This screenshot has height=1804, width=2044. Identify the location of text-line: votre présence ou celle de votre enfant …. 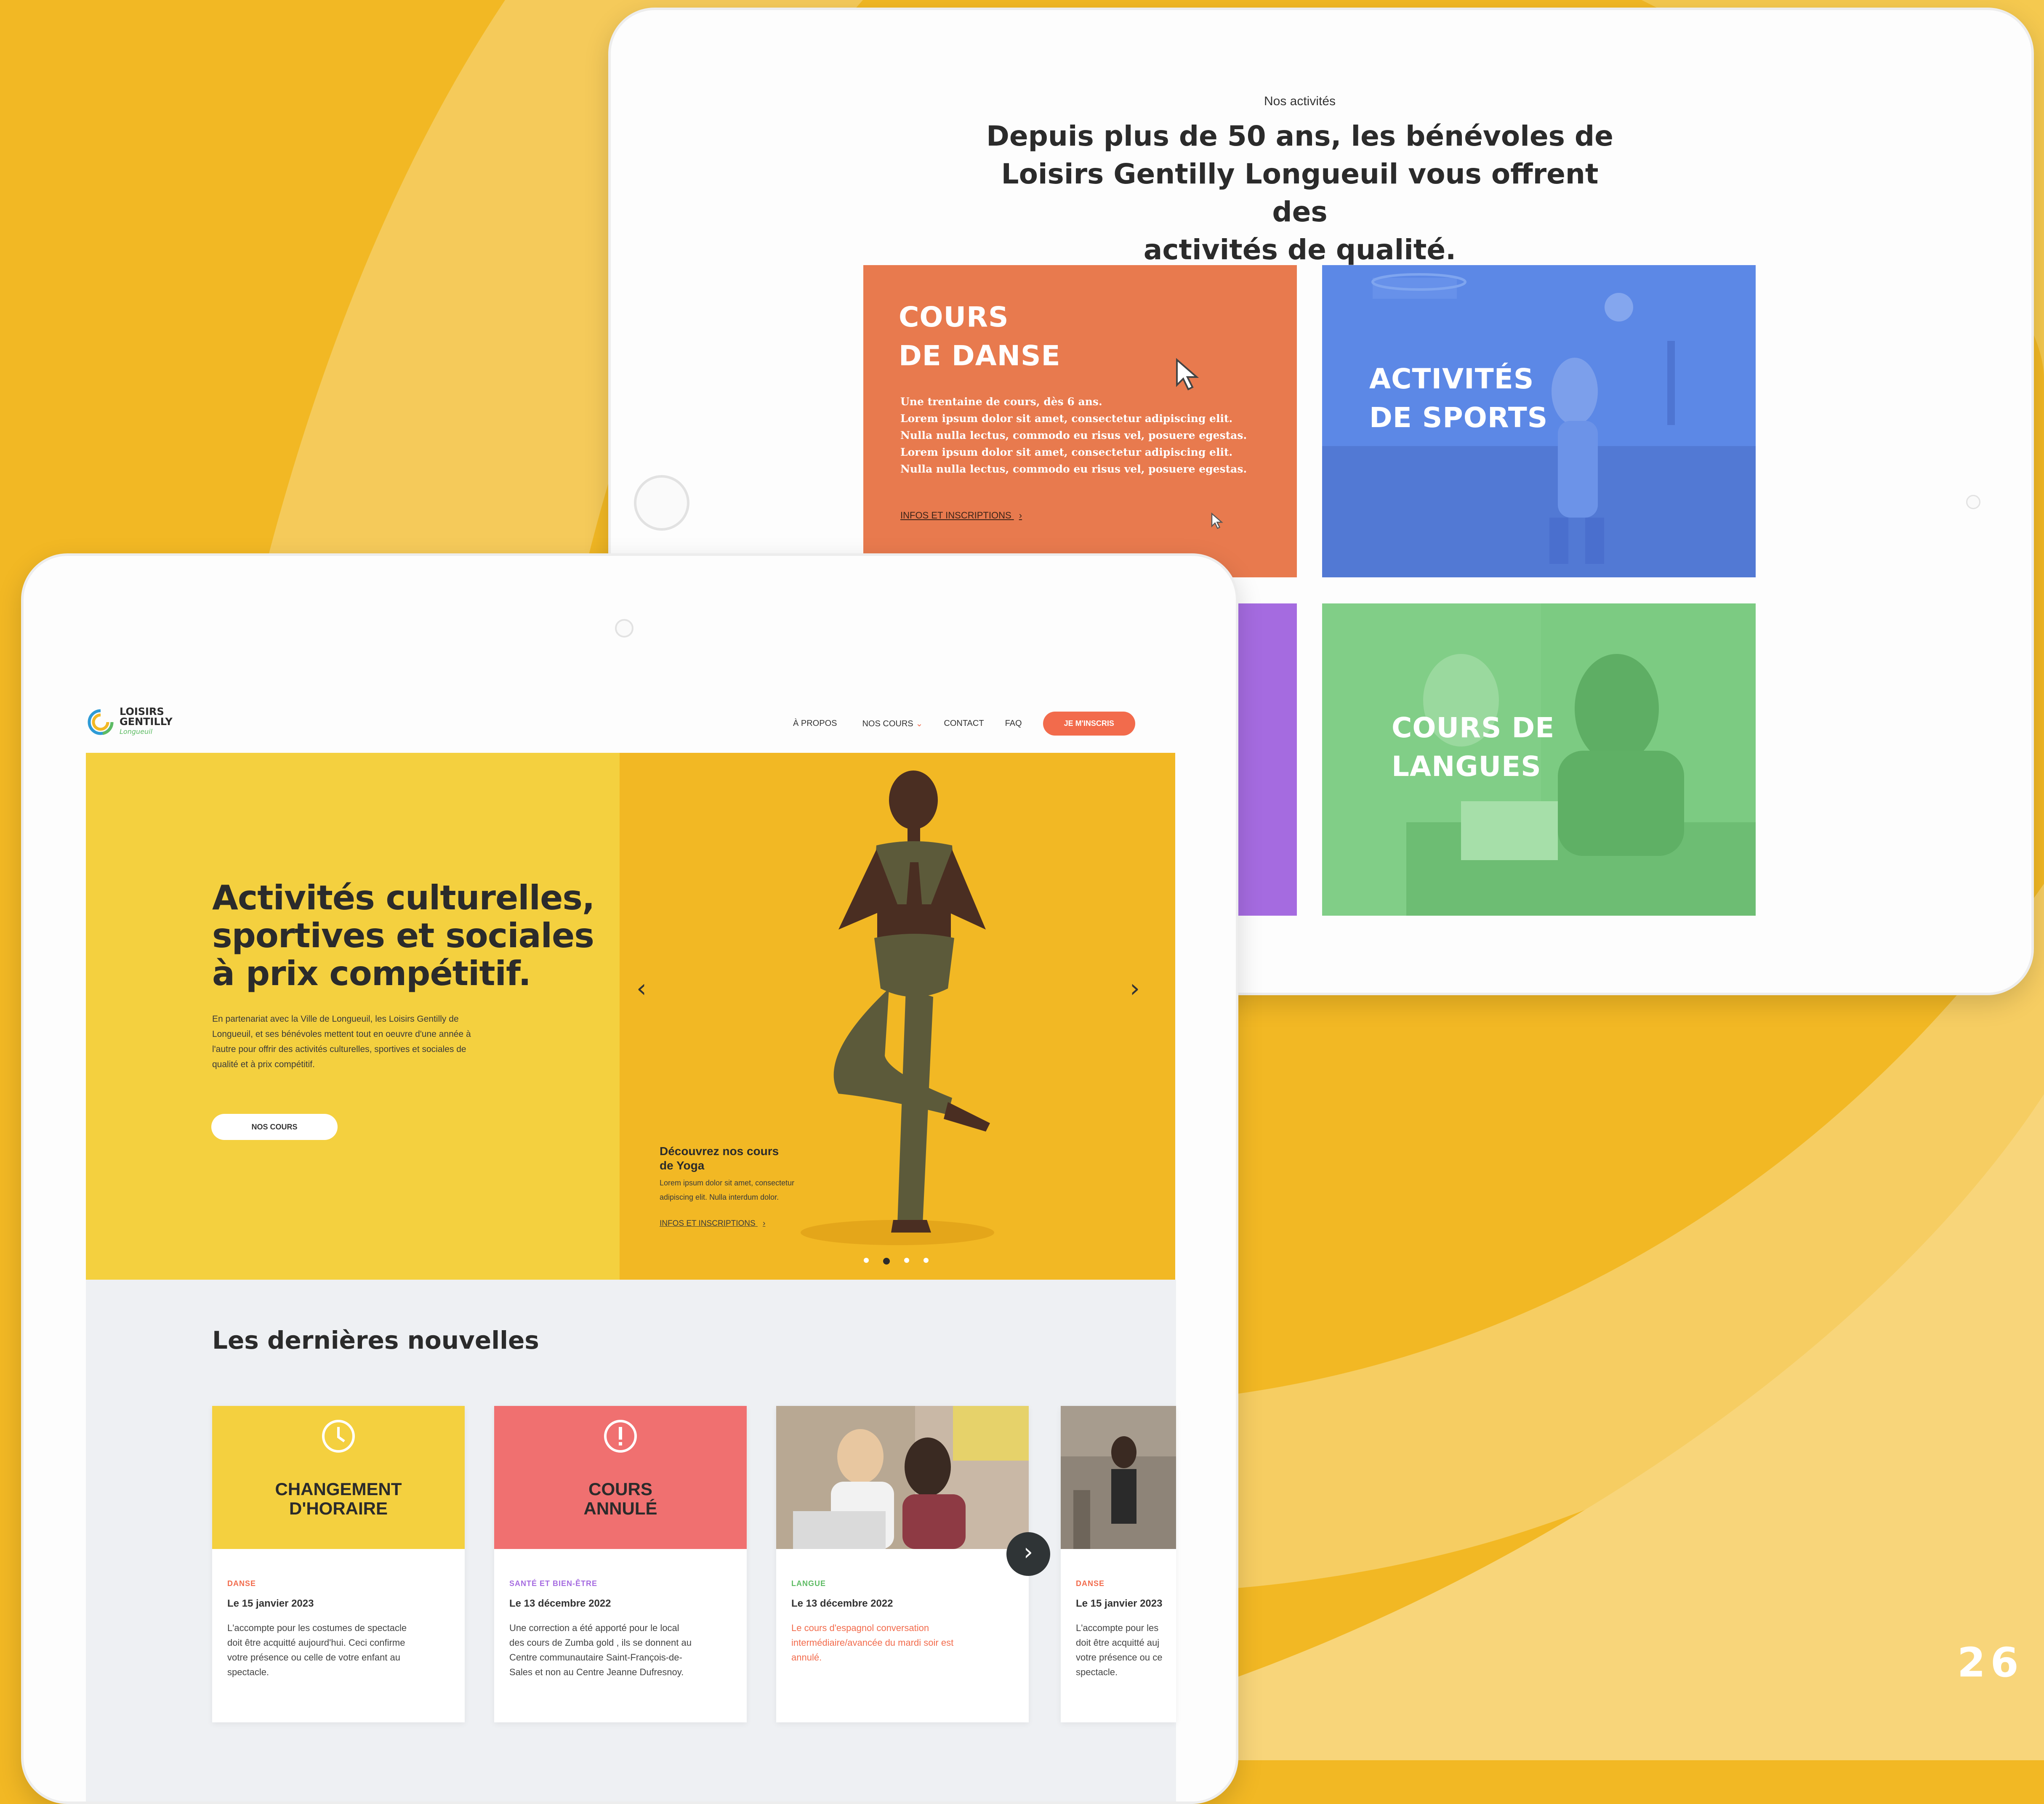
(313, 1657).